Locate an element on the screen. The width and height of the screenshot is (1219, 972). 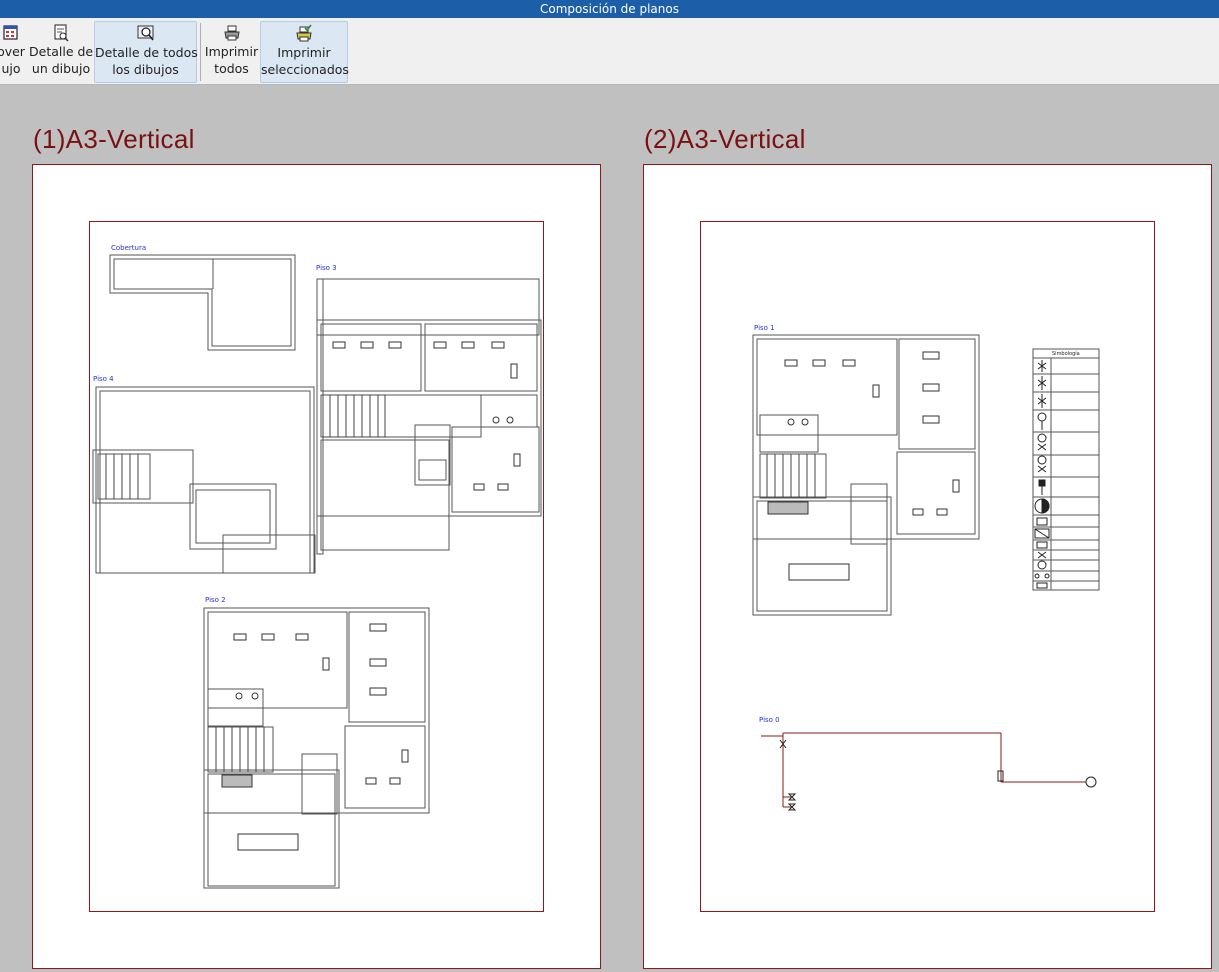
printer-icon is located at coordinates (231, 33).